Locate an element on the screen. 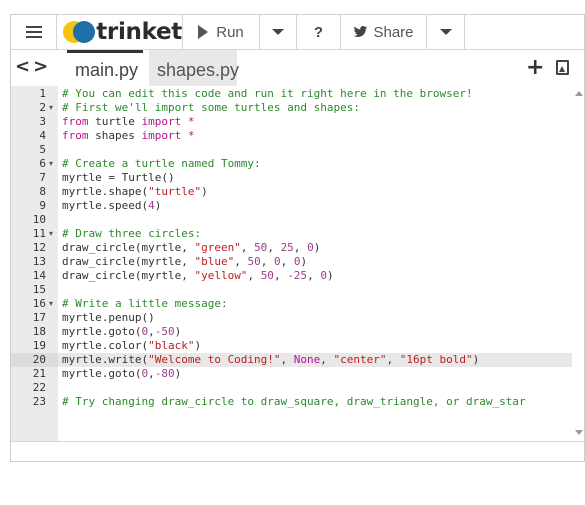  code-token: "turtle" is located at coordinates (175, 191).